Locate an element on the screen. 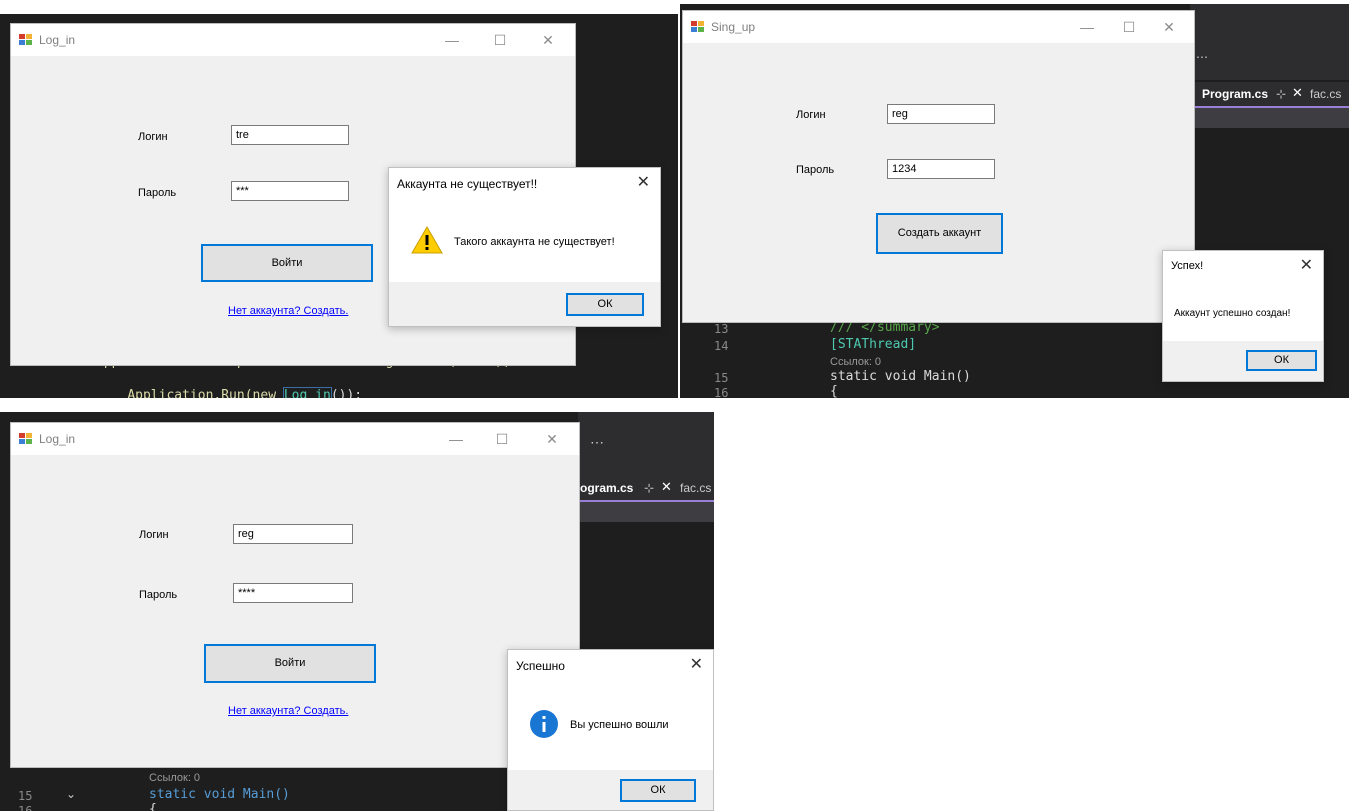  code-part: Application.Run(new is located at coordinates (205, 393).